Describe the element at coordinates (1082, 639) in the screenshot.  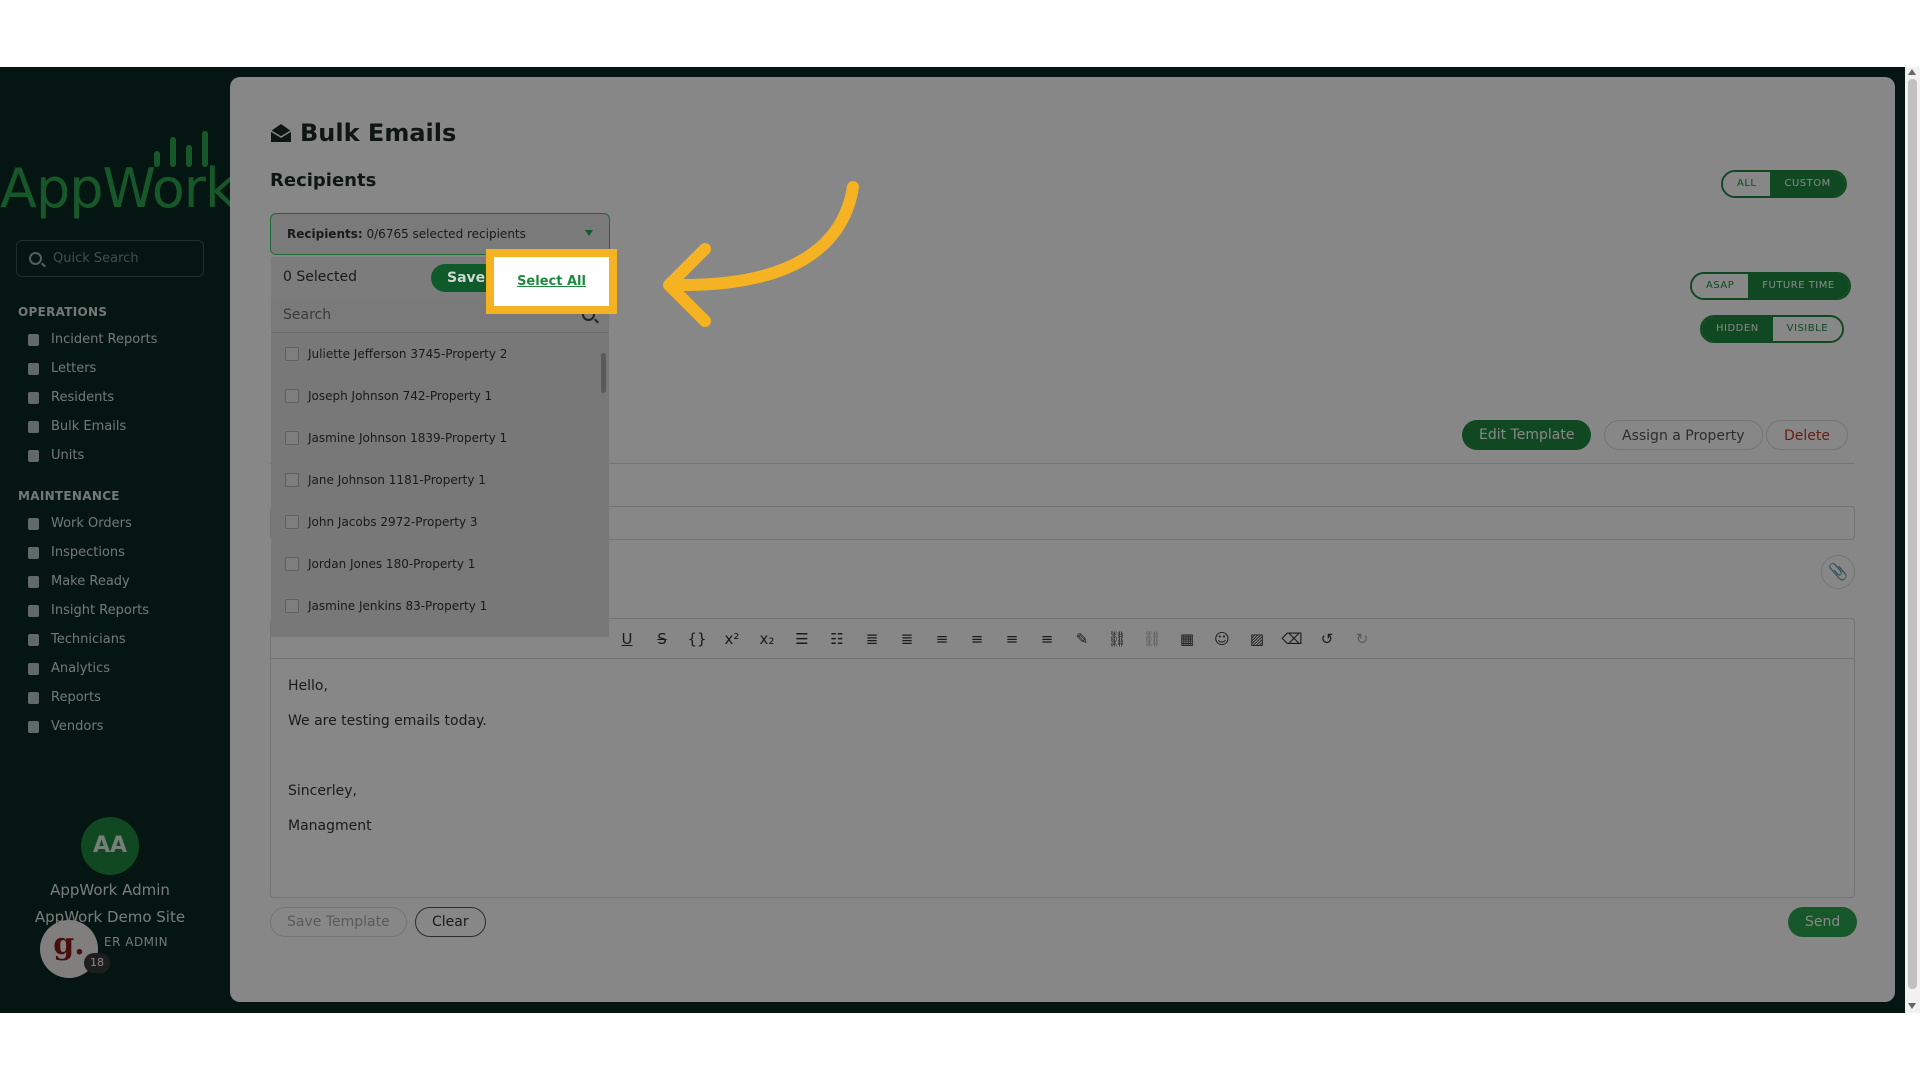
I see `pen-icon: ✎` at that location.